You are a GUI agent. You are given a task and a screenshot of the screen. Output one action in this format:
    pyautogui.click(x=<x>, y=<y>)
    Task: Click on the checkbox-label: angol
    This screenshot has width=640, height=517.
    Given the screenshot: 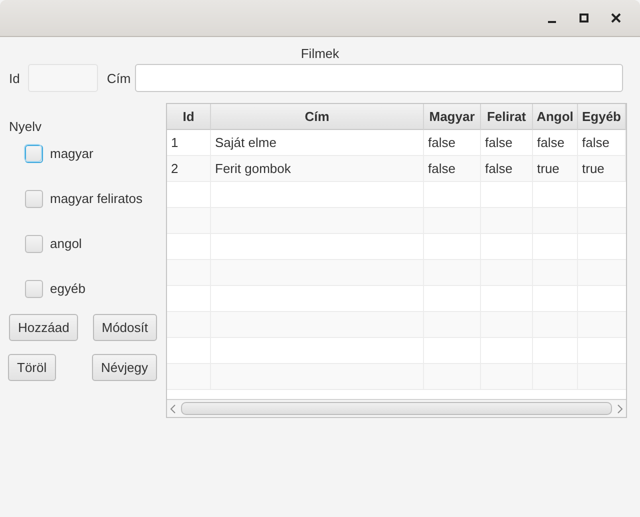 What is the action you would take?
    pyautogui.click(x=66, y=243)
    